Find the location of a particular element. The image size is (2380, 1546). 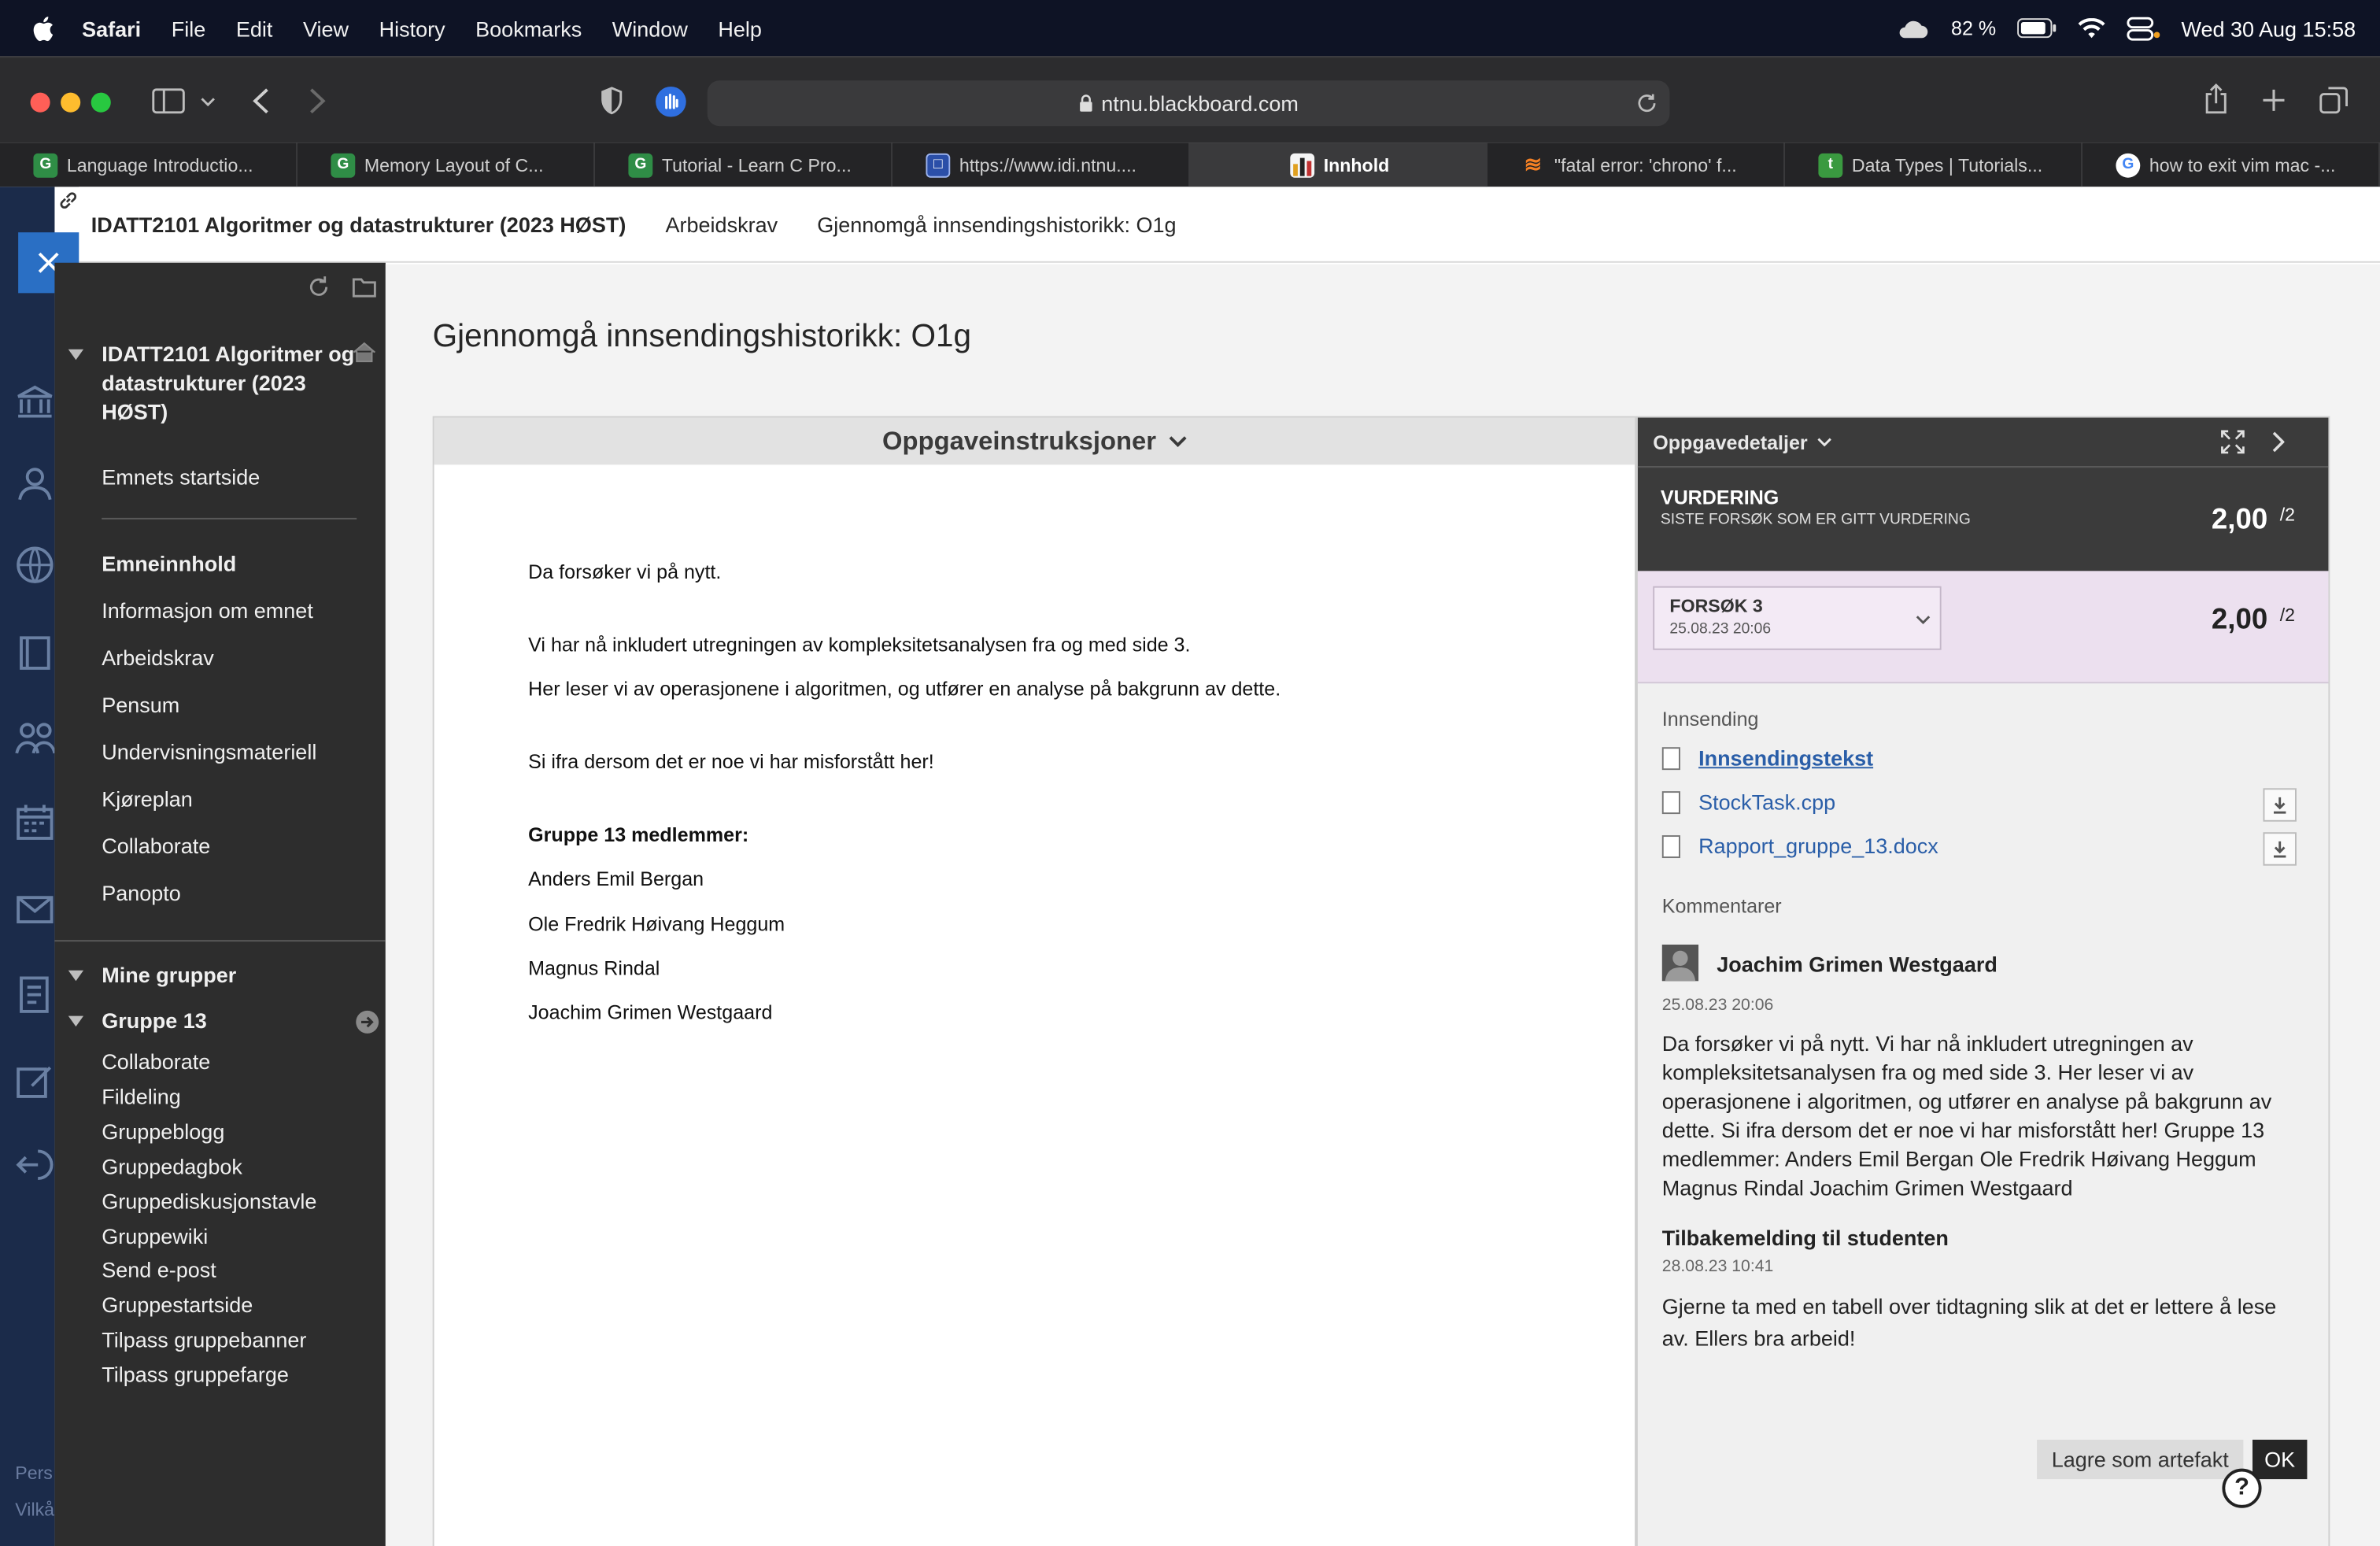

group-tilpass-banner: Tilpass gruppebanner is located at coordinates (204, 1339).